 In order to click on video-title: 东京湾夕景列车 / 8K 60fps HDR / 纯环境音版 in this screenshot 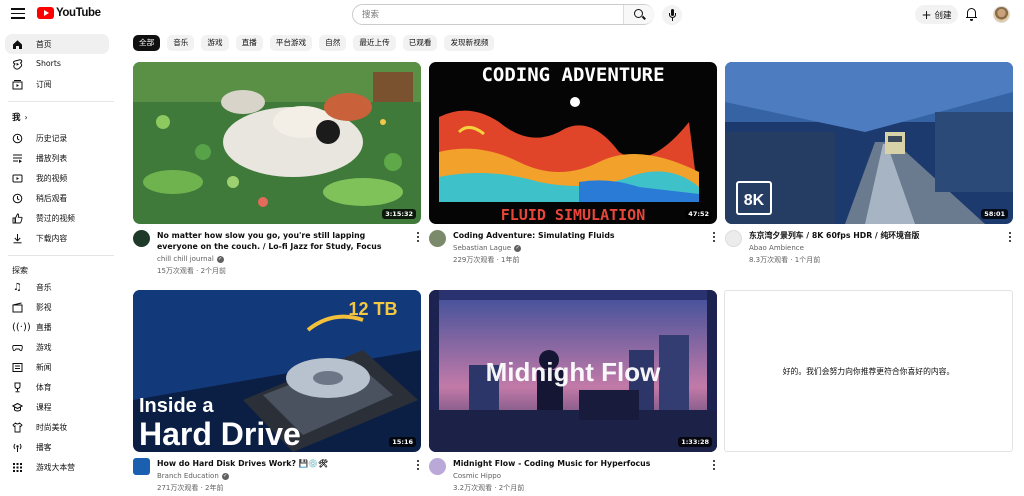, I will do `click(869, 235)`.